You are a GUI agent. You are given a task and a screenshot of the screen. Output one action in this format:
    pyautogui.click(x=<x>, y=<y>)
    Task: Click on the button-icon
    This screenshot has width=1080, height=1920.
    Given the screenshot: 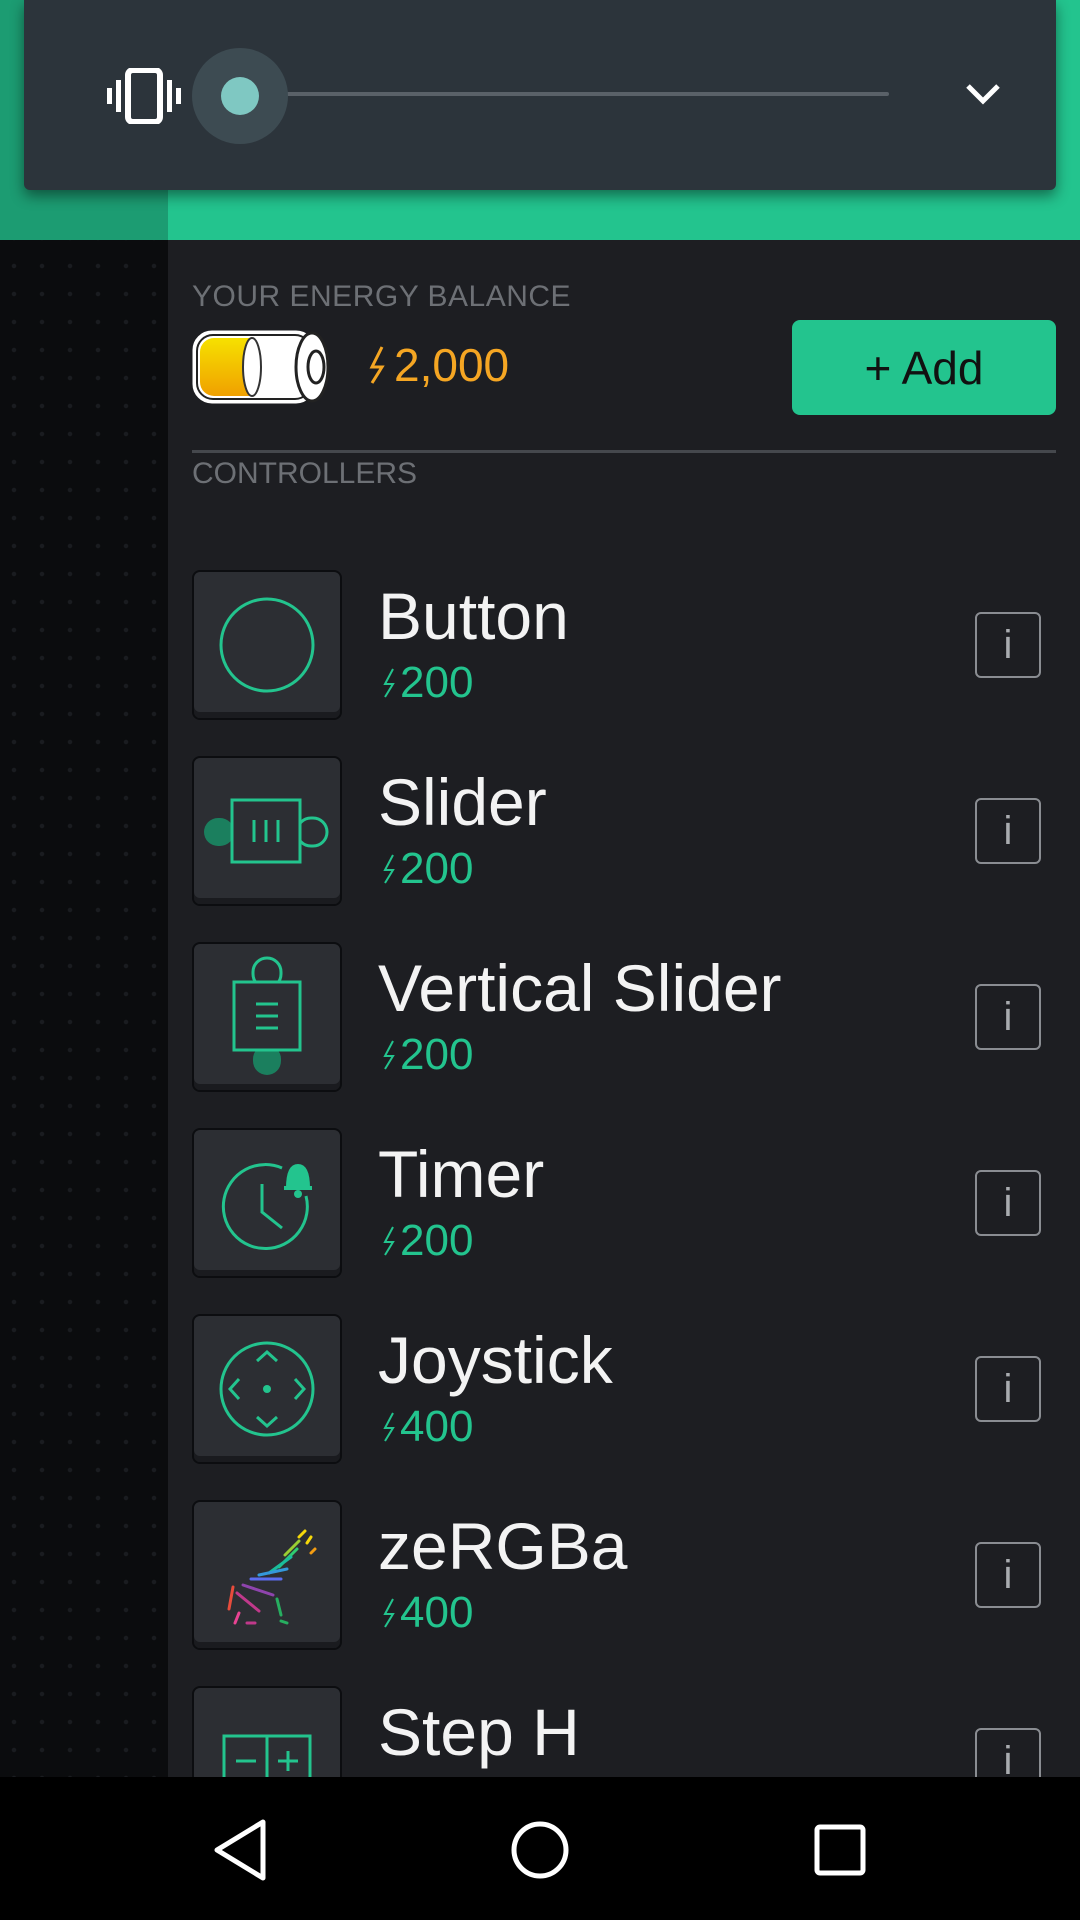 What is the action you would take?
    pyautogui.click(x=267, y=645)
    